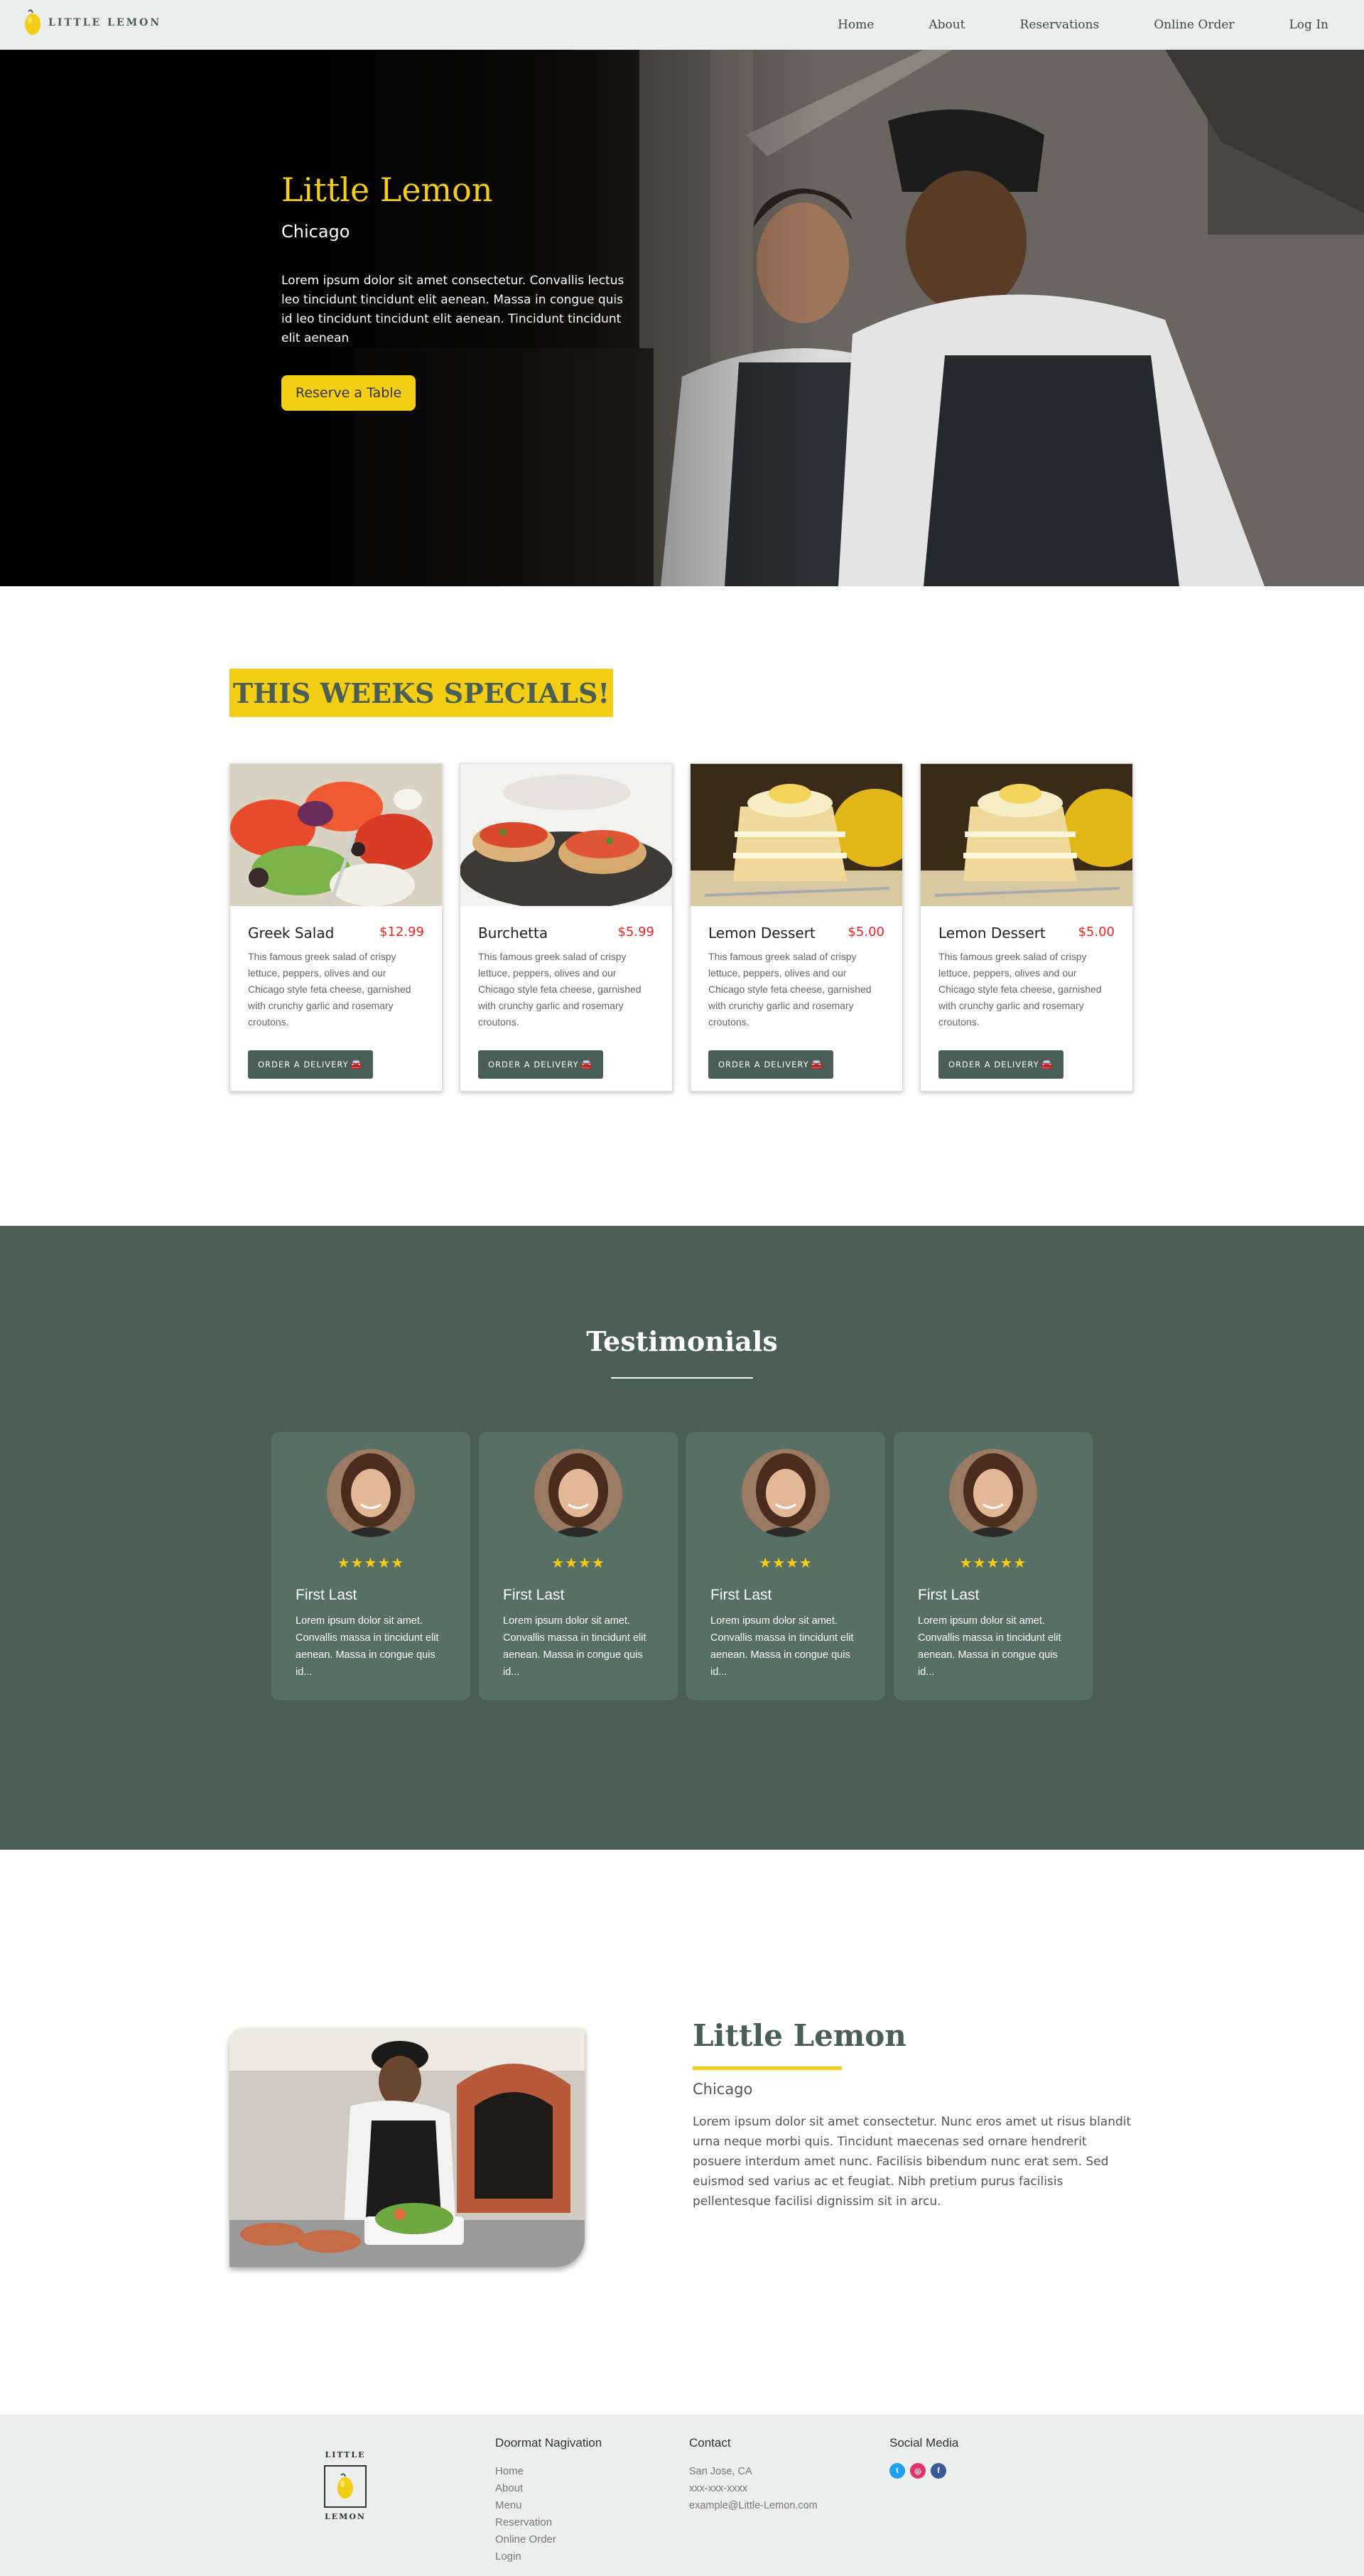  What do you see at coordinates (768, 2068) in the screenshot?
I see `about-divider` at bounding box center [768, 2068].